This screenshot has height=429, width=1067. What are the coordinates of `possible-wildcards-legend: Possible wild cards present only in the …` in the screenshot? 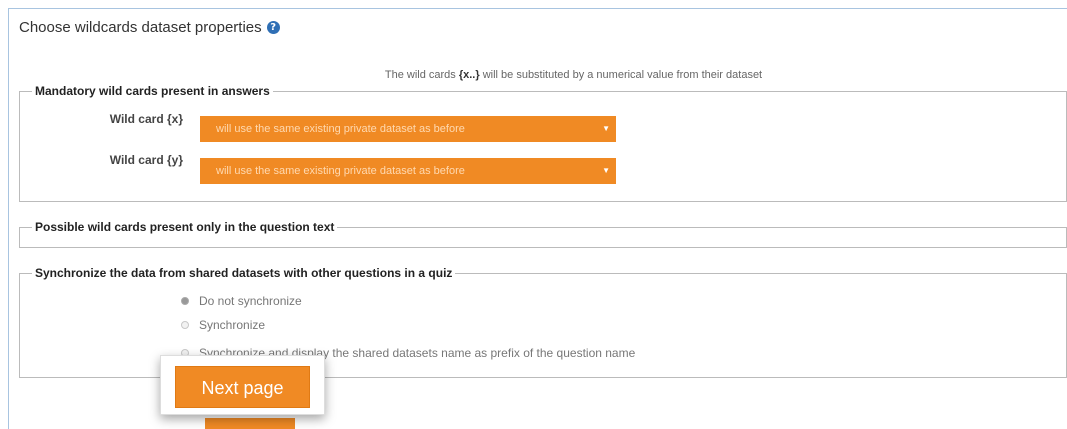 It's located at (185, 227).